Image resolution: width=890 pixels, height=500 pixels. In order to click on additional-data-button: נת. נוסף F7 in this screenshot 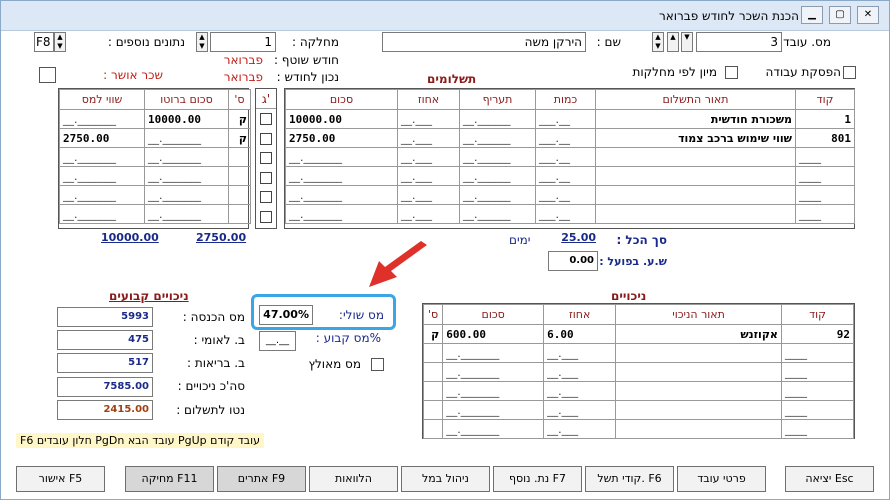, I will do `click(537, 479)`.